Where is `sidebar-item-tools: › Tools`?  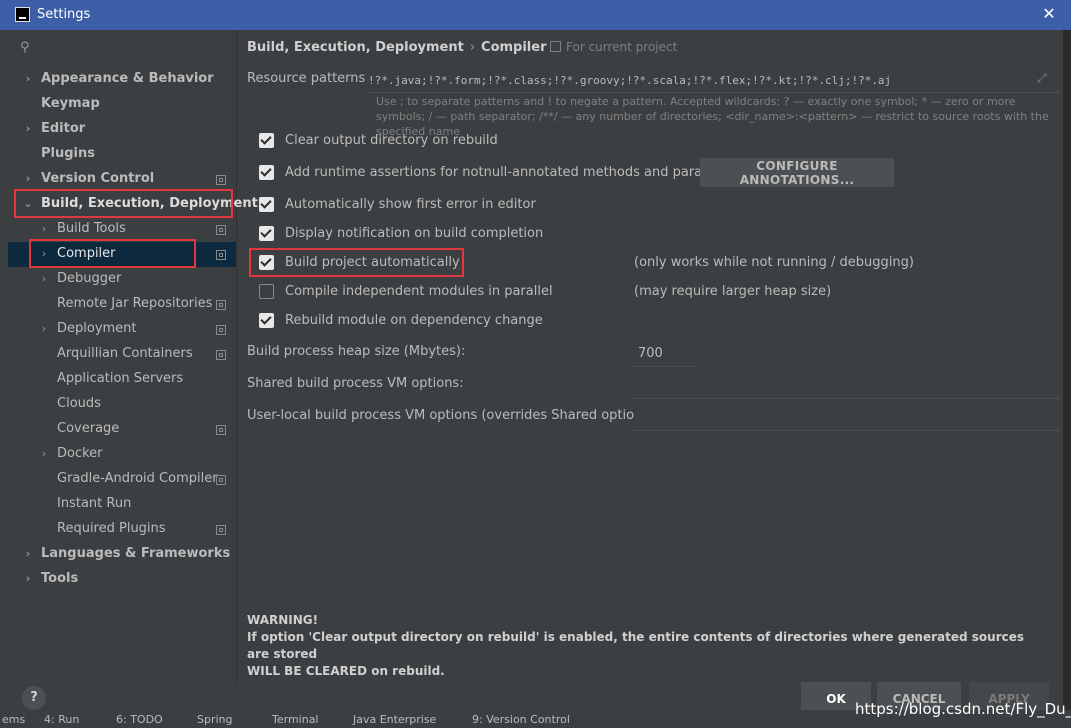
sidebar-item-tools: › Tools is located at coordinates (52, 579).